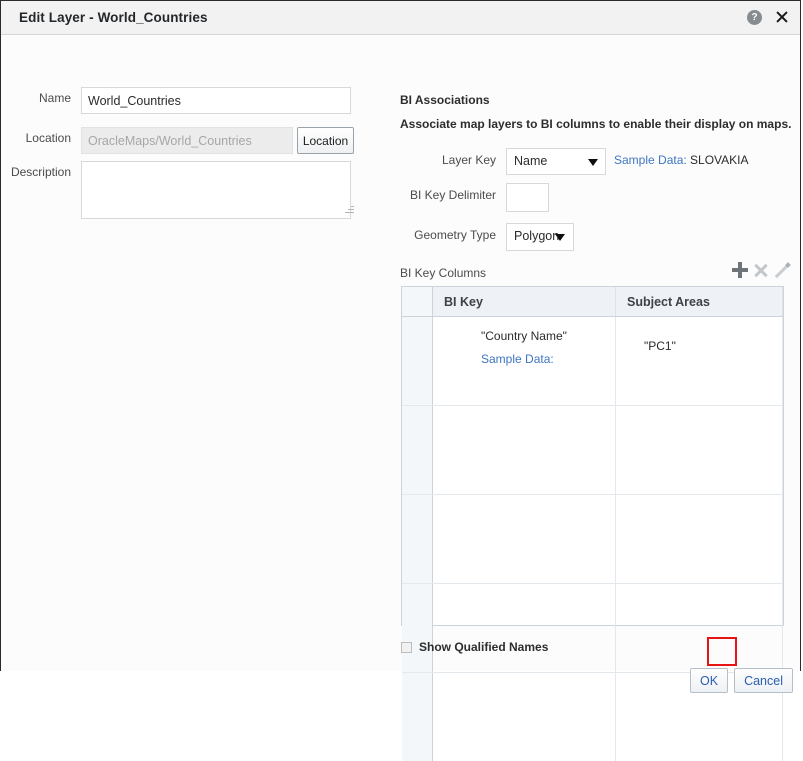 This screenshot has height=761, width=803. Describe the element at coordinates (527, 197) in the screenshot. I see `bi-key-delimiter-input` at that location.